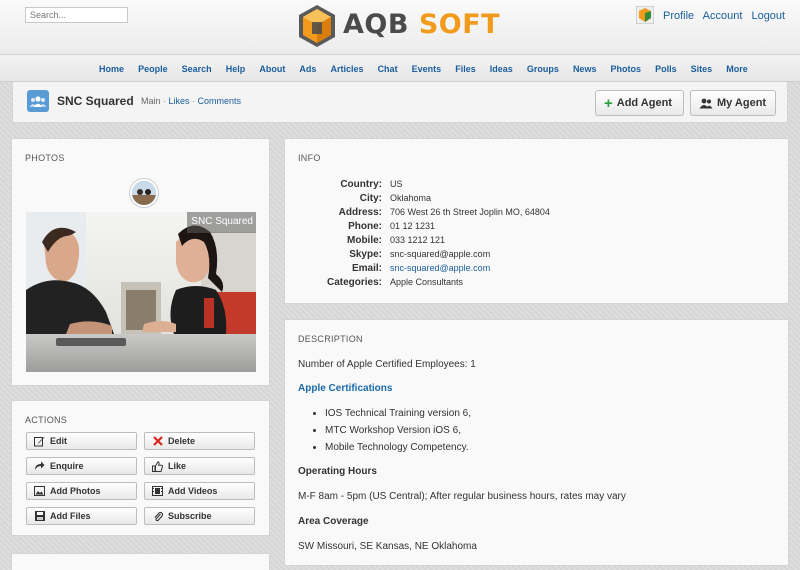  I want to click on info-label: Categories:, so click(354, 282).